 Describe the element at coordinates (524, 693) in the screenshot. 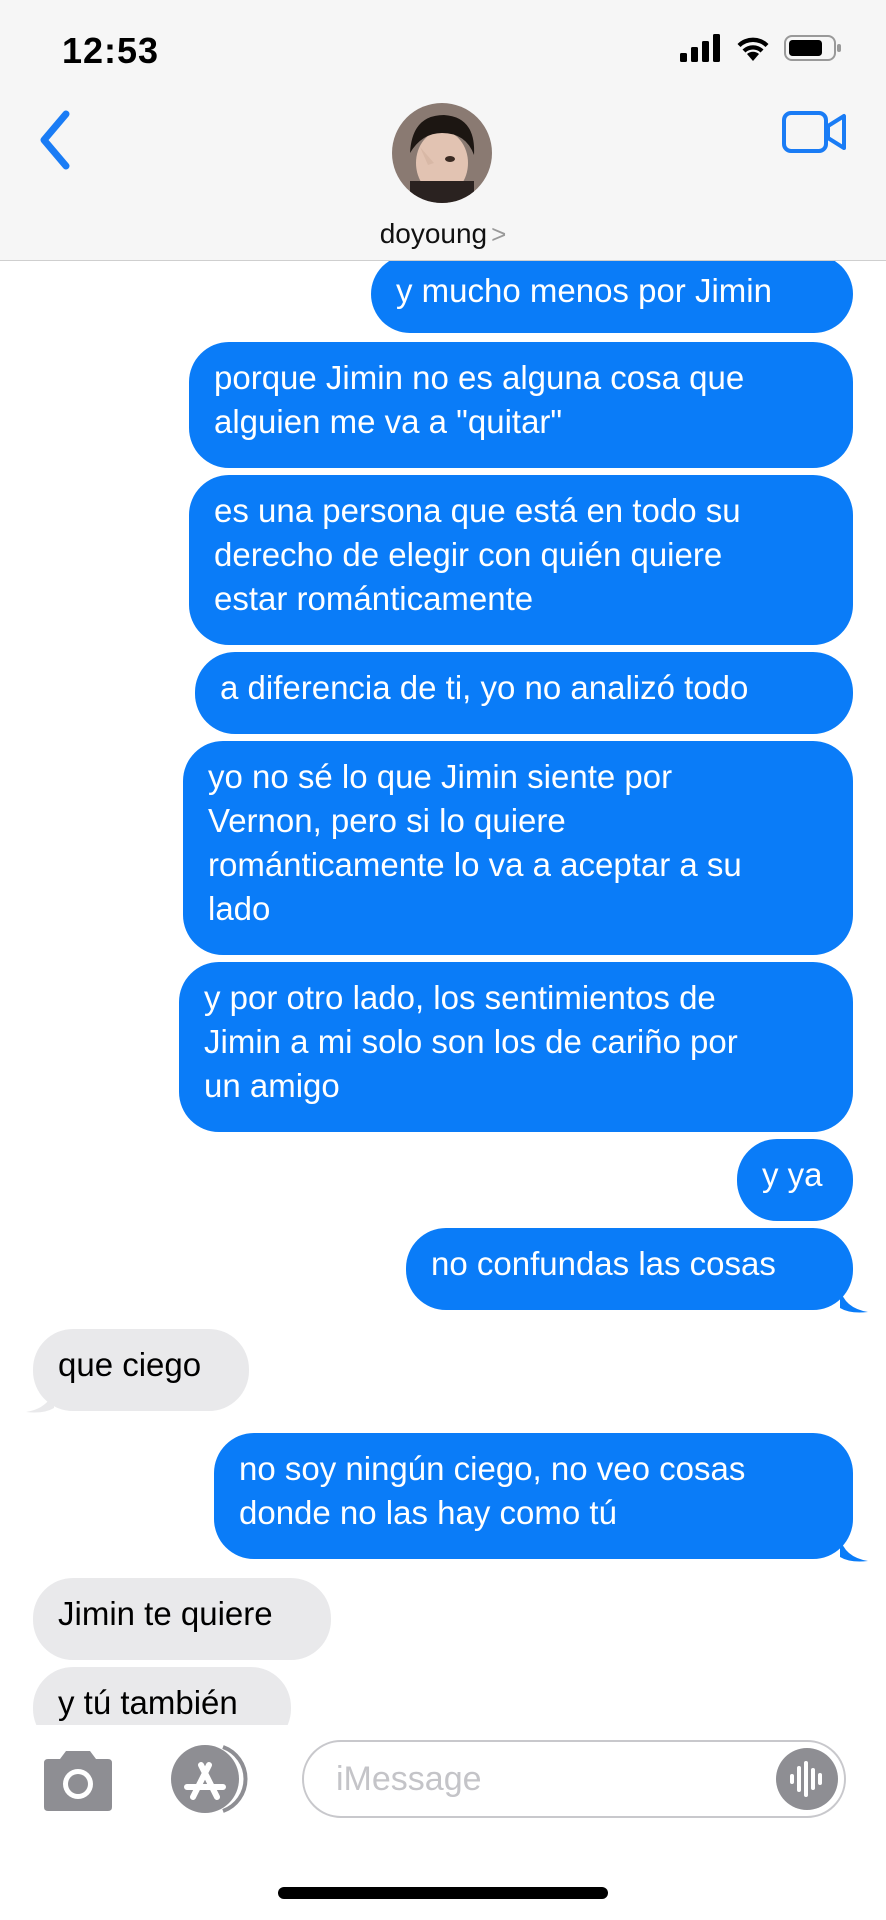

I see `message-bubble-sent: a diferencia de ti, yo no analizó todo` at that location.